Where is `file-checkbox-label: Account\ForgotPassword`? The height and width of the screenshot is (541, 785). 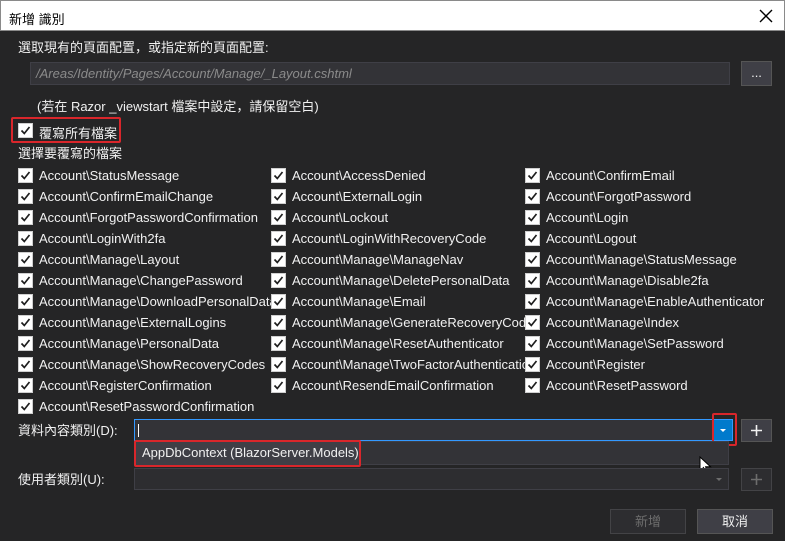 file-checkbox-label: Account\ForgotPassword is located at coordinates (619, 196).